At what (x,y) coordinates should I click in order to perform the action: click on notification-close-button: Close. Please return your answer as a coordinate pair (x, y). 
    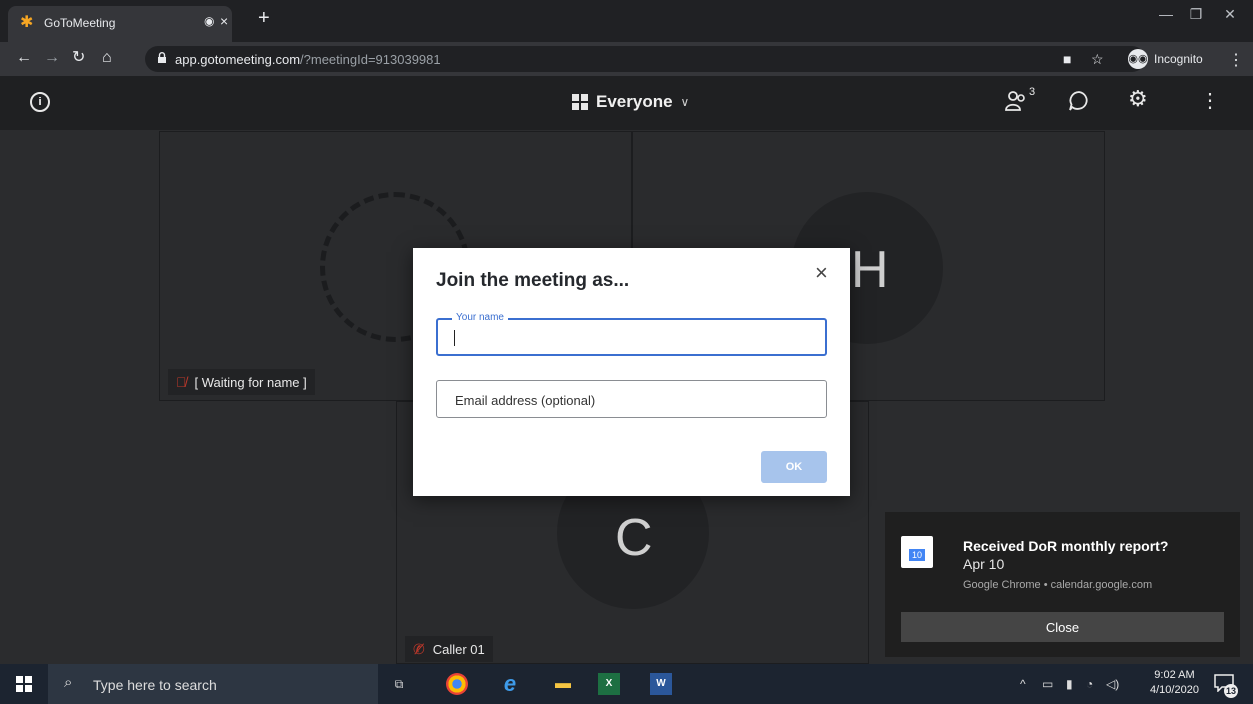
    Looking at the image, I should click on (1062, 627).